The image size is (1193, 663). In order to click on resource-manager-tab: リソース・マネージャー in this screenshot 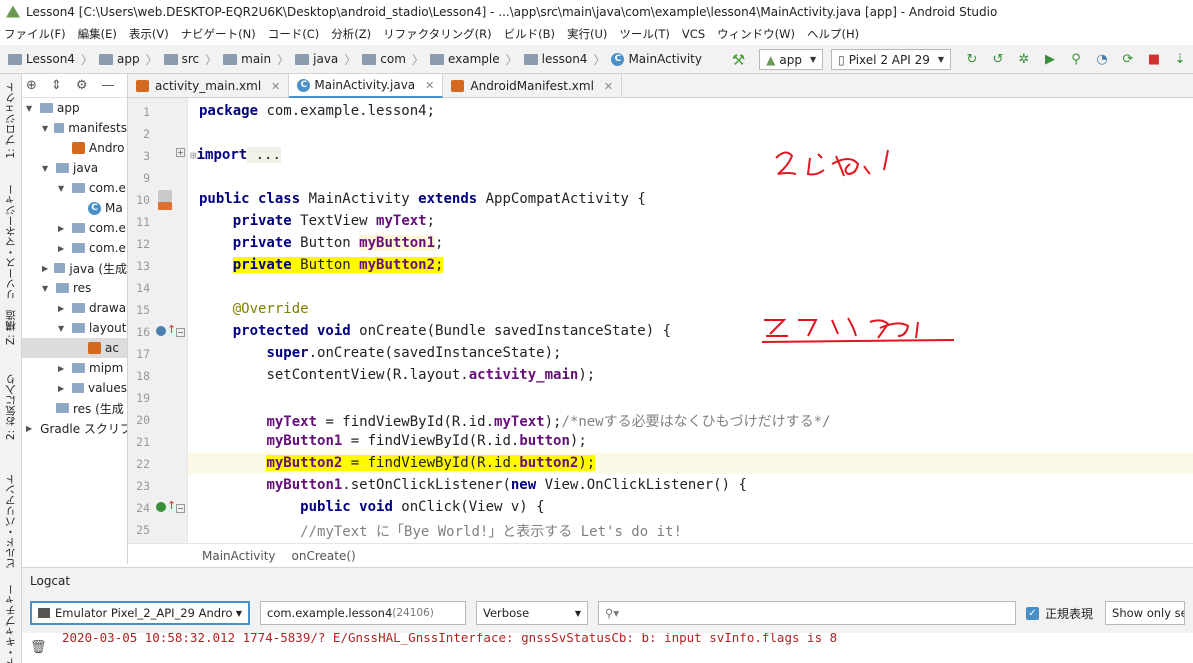, I will do `click(10, 242)`.